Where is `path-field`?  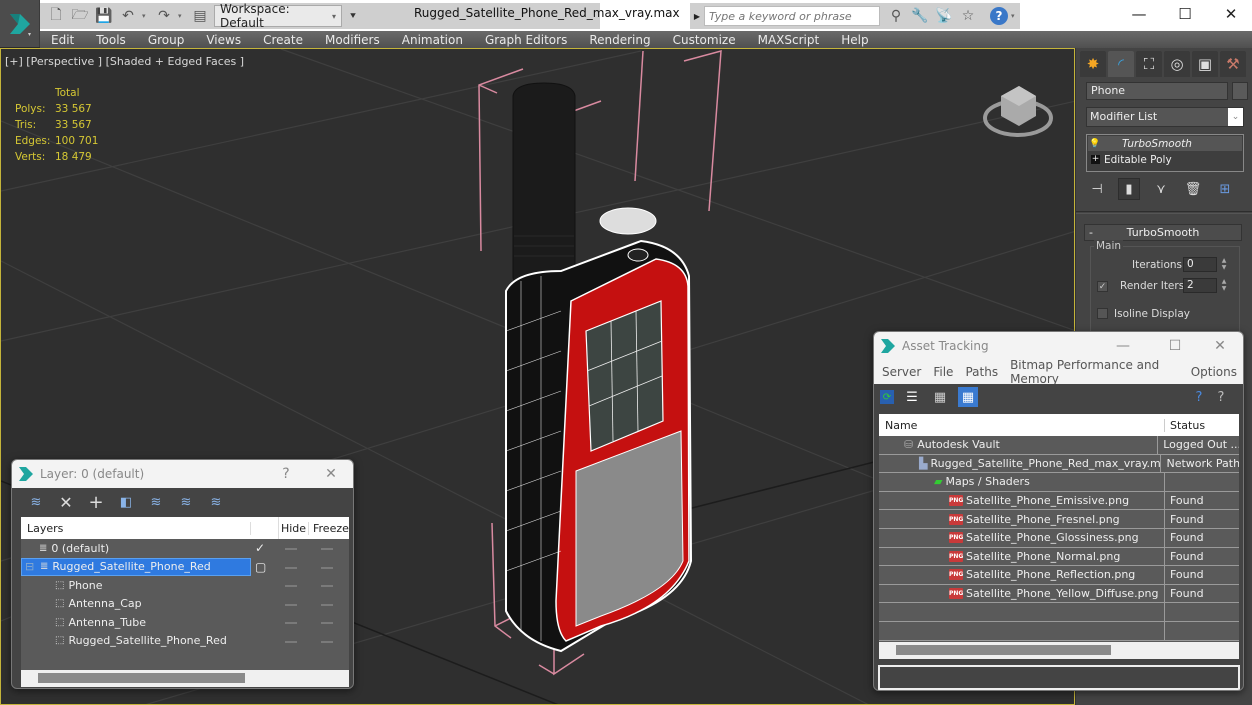
path-field is located at coordinates (1059, 677).